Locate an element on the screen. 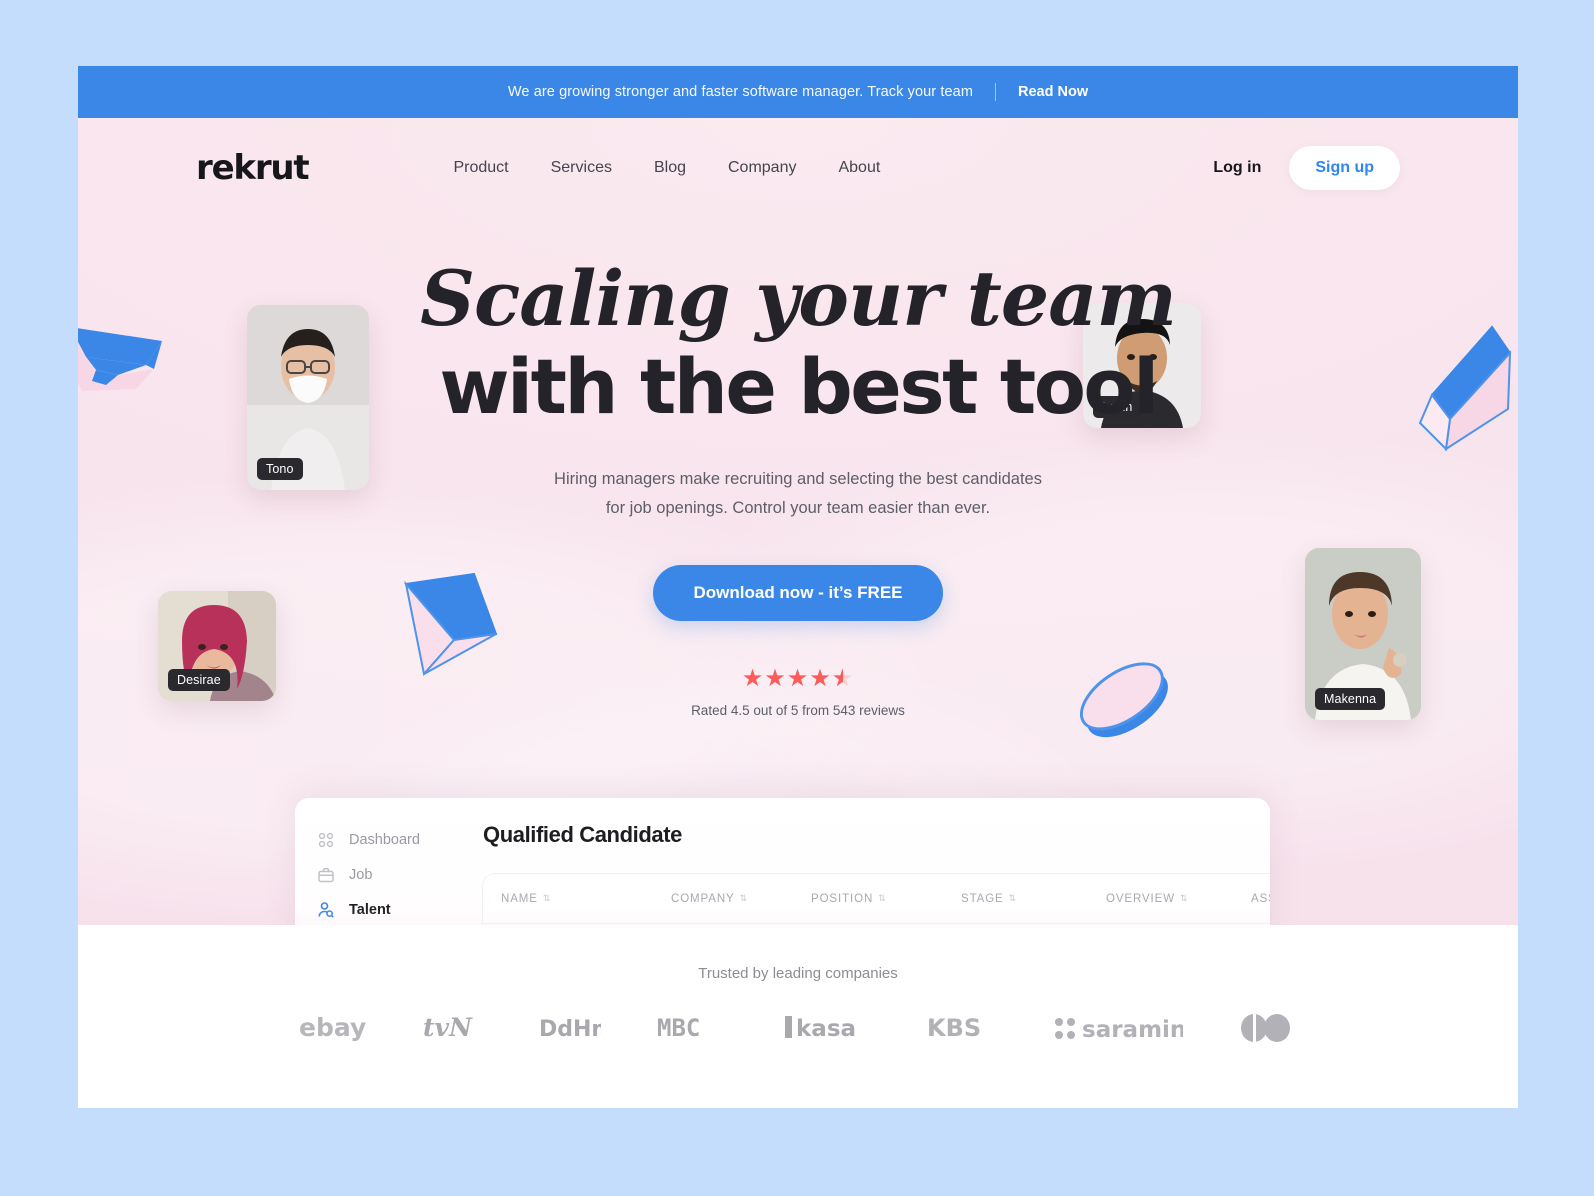 The width and height of the screenshot is (1594, 1196). sidebar-item-dashboard: Dashboard is located at coordinates (395, 839).